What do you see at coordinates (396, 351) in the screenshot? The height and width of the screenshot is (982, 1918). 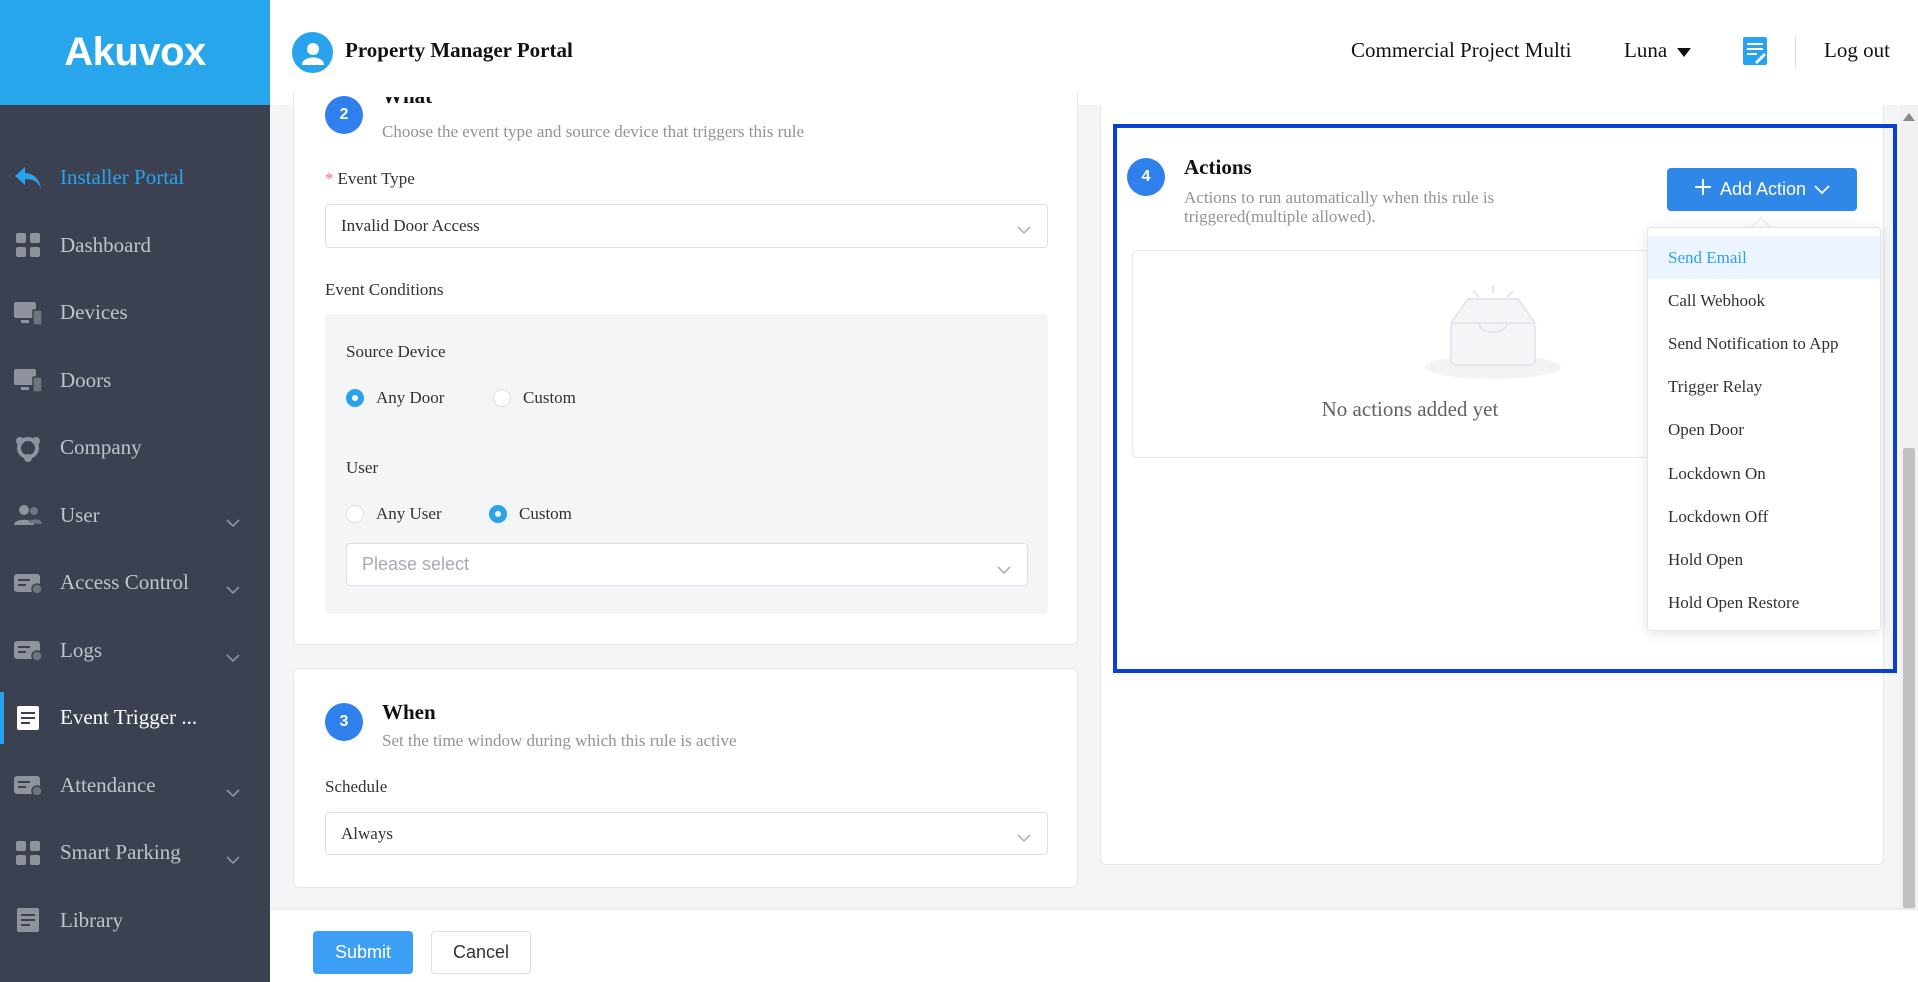 I see `source-device-label: Source Device` at bounding box center [396, 351].